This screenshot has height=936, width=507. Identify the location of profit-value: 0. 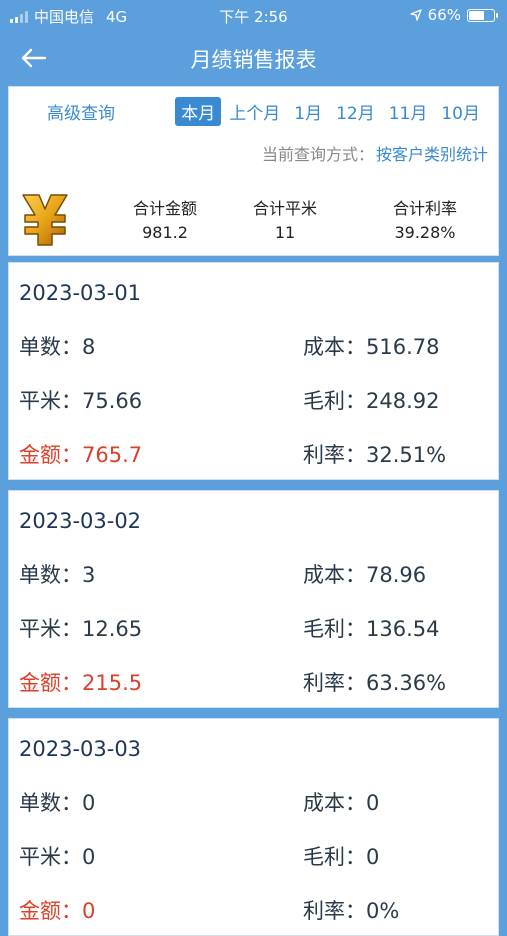
(373, 857).